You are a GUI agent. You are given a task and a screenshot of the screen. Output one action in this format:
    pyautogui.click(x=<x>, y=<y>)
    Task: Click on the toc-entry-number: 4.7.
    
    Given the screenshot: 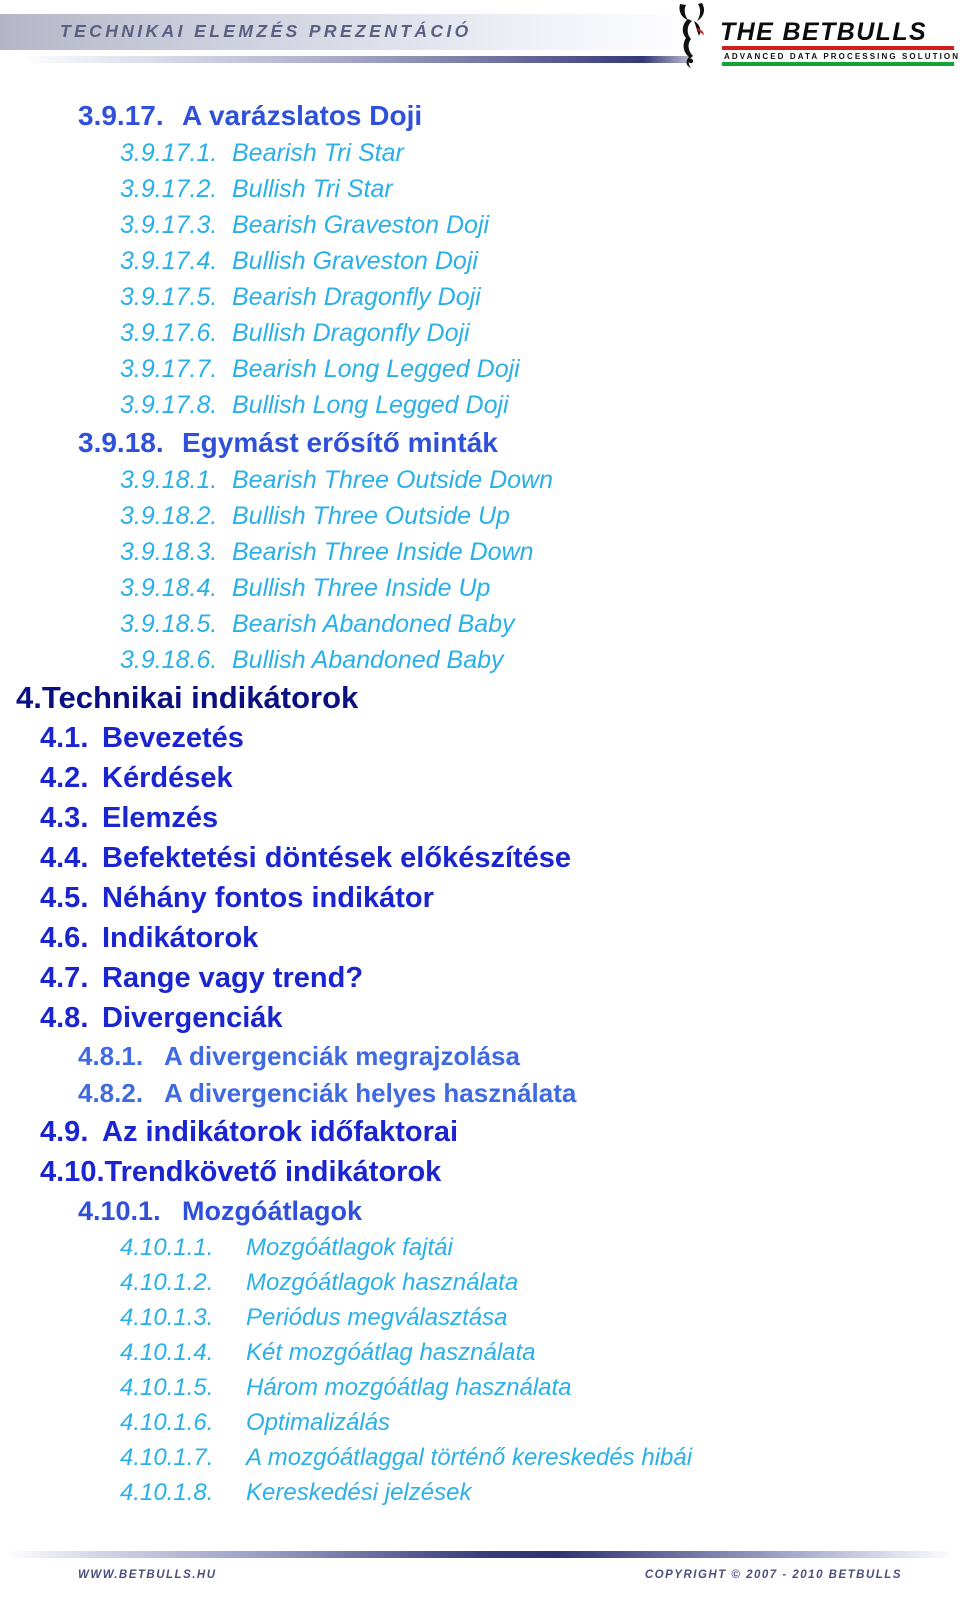 What is the action you would take?
    pyautogui.click(x=64, y=978)
    